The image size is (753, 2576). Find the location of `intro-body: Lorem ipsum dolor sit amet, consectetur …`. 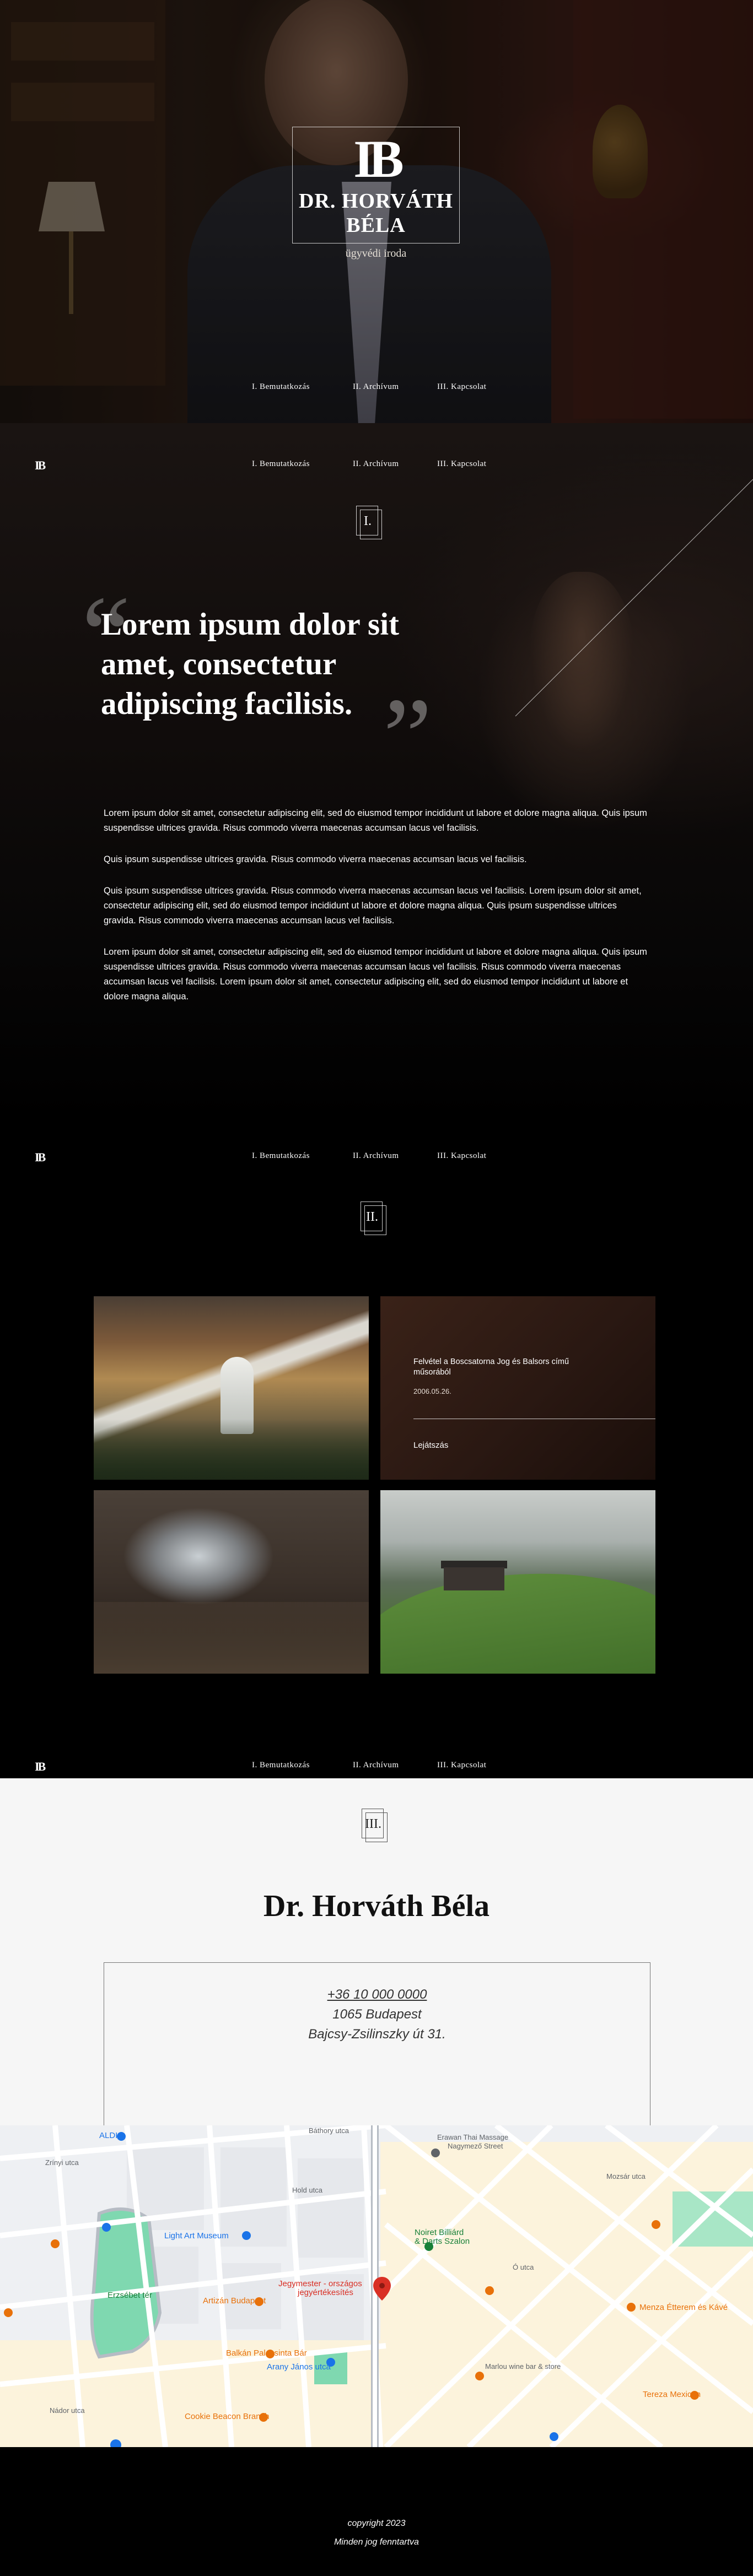

intro-body: Lorem ipsum dolor sit amet, consectetur … is located at coordinates (377, 913).